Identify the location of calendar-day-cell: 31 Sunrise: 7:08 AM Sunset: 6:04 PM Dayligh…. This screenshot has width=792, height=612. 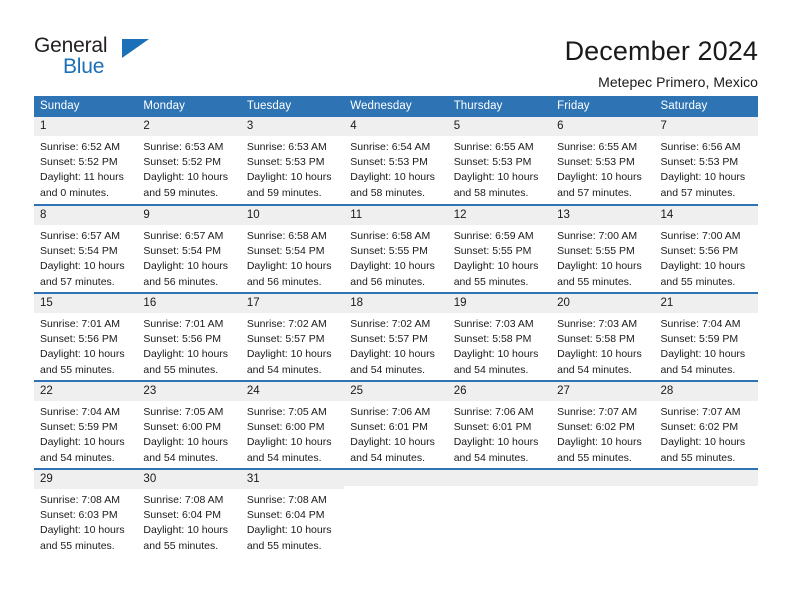
(292, 512).